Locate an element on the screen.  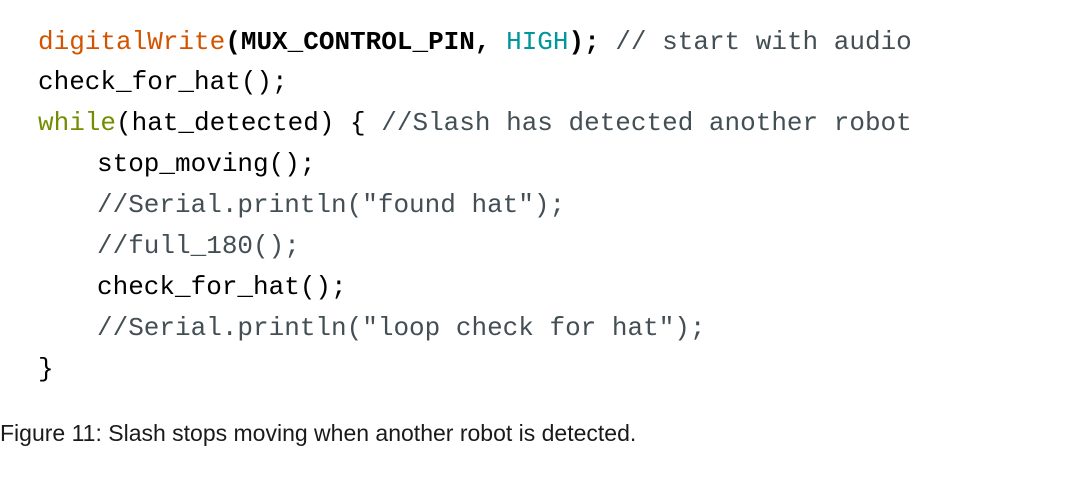
code-line-5: //Serial.println("found hat"); is located at coordinates (331, 205).